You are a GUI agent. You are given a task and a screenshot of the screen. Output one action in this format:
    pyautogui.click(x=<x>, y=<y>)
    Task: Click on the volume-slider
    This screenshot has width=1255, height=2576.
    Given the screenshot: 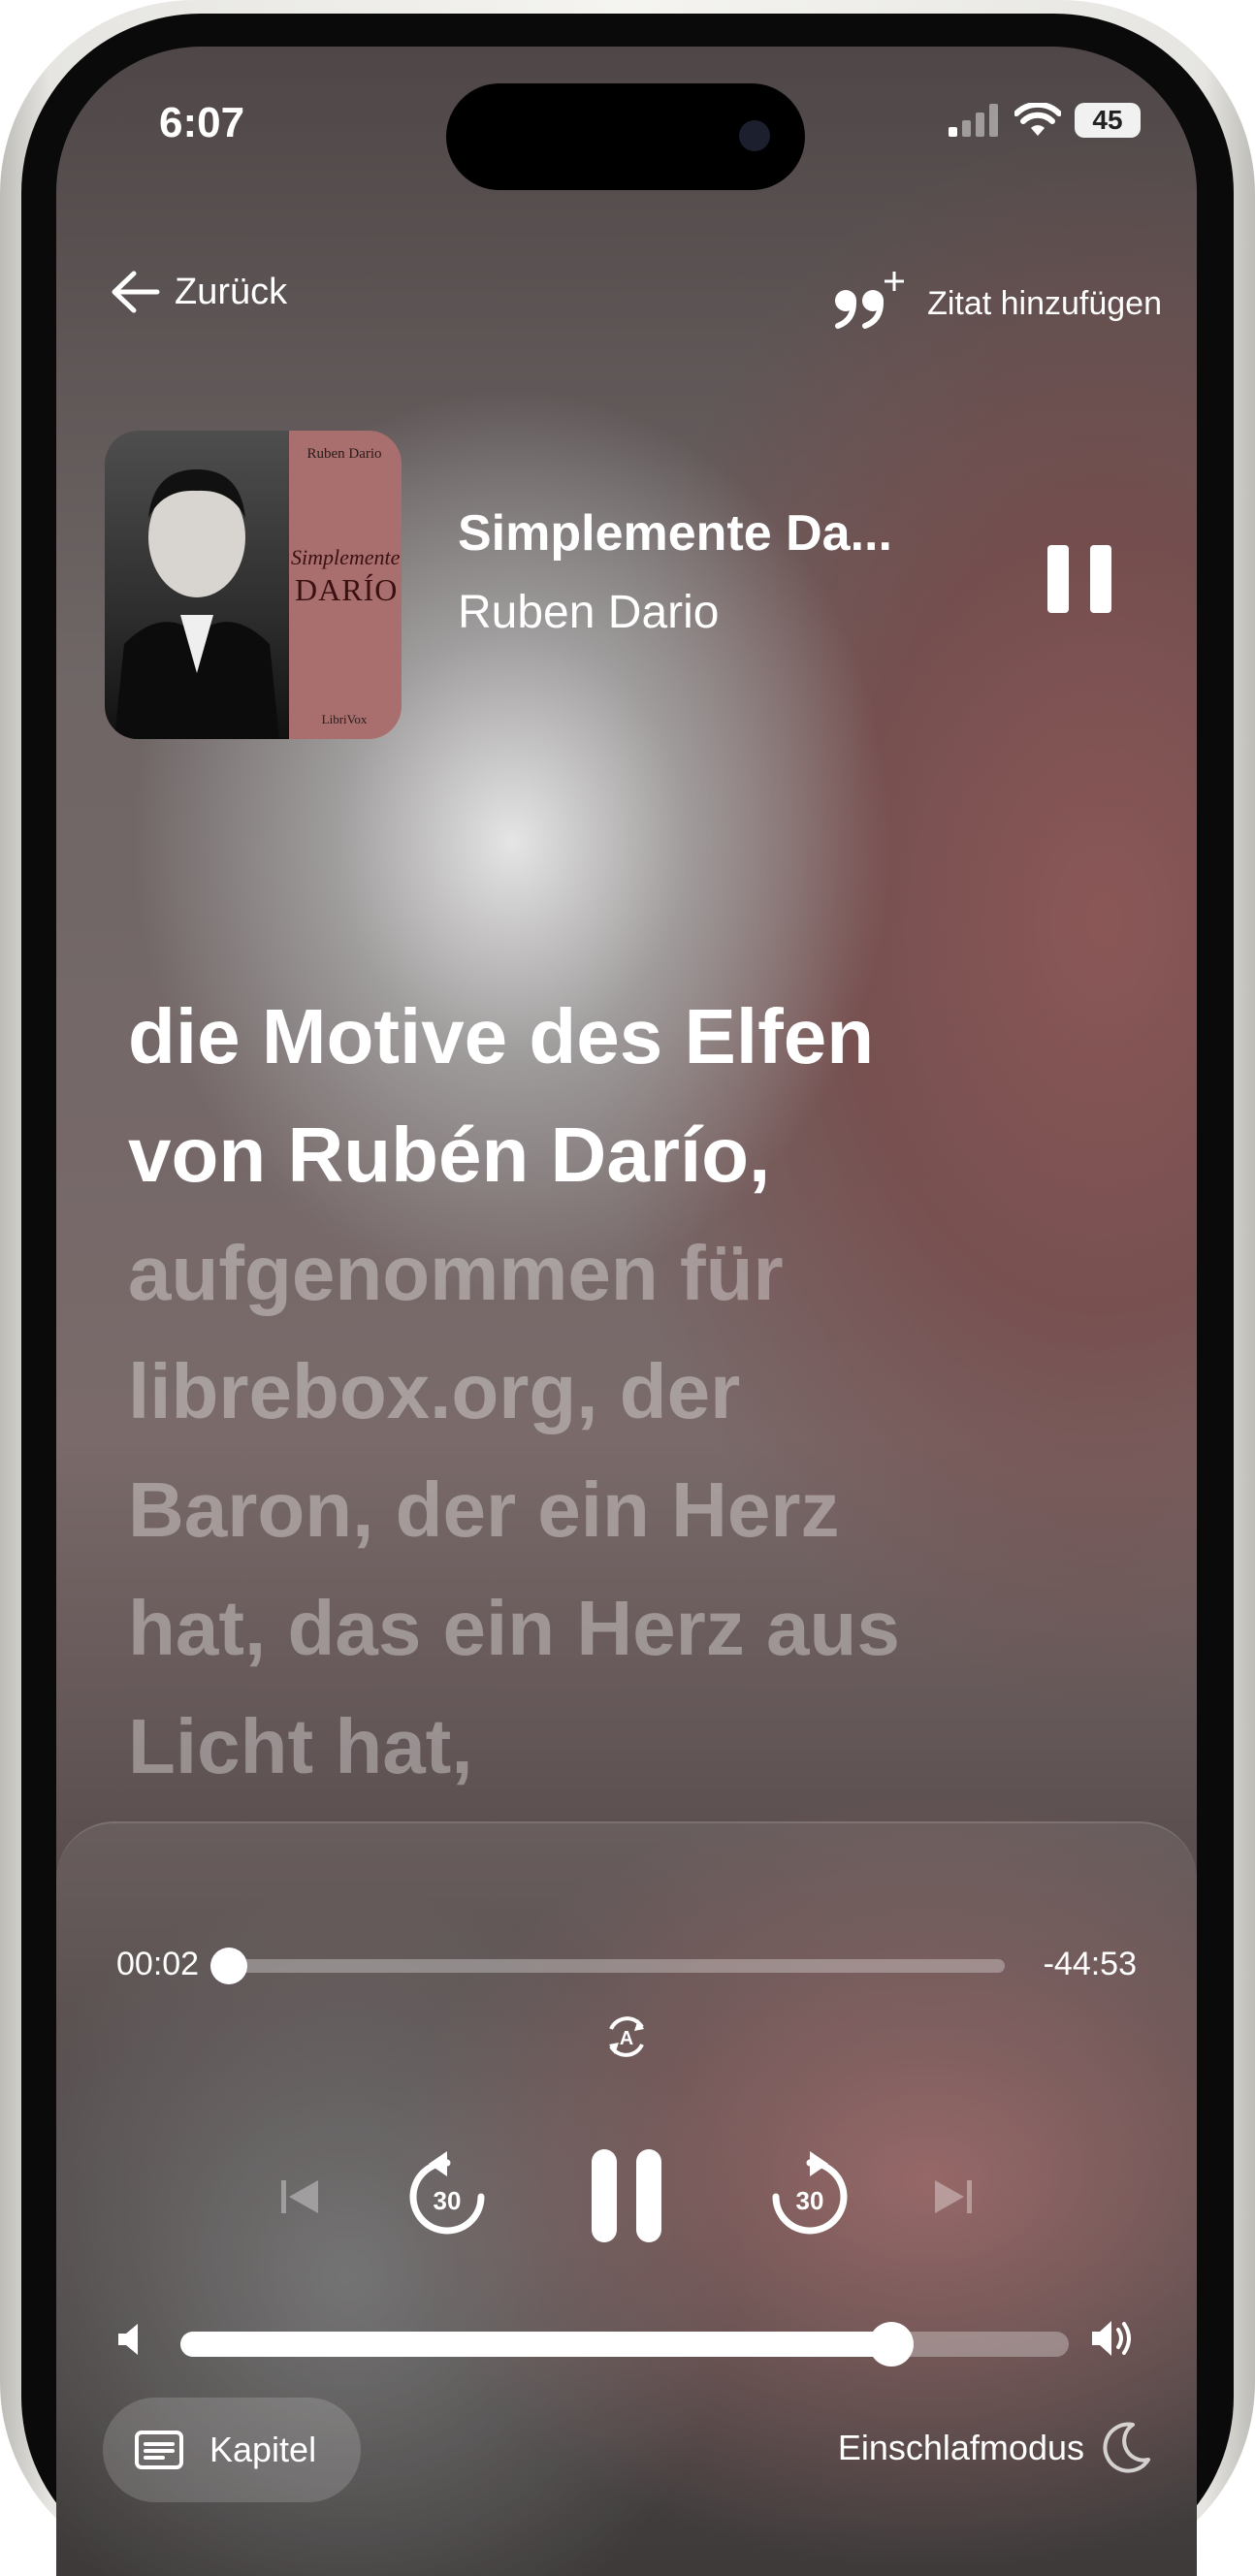 What is the action you would take?
    pyautogui.click(x=624, y=2344)
    